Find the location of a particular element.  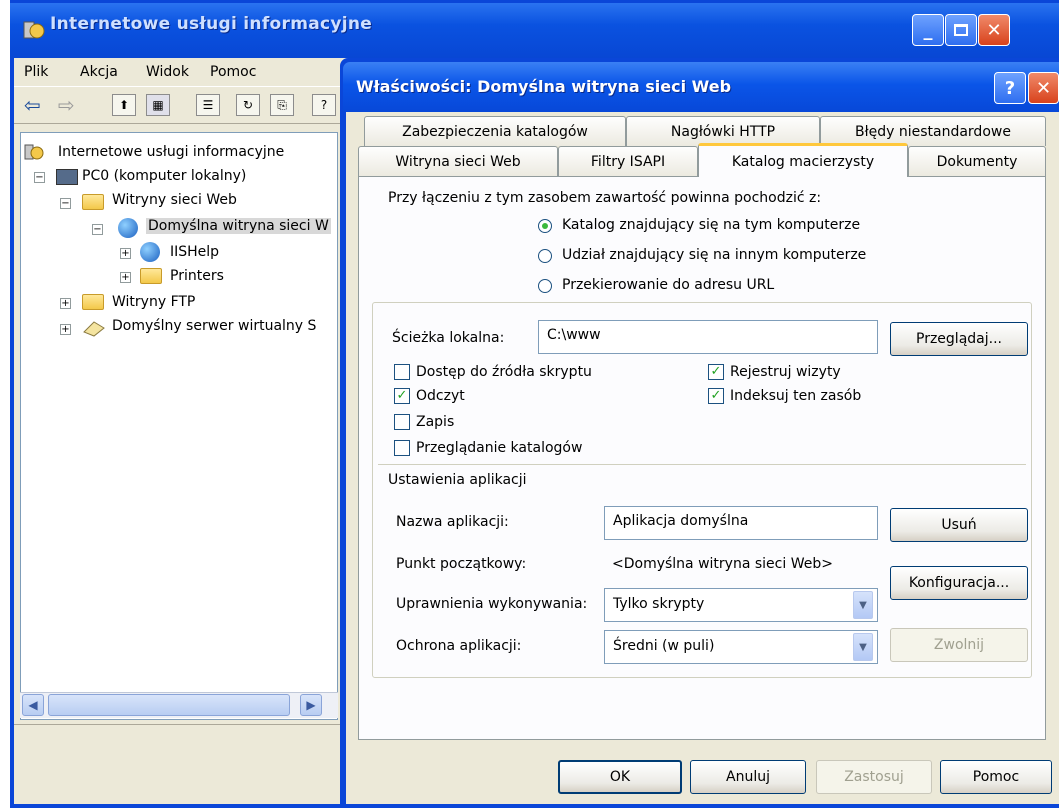

scroll-thumb is located at coordinates (169, 705).